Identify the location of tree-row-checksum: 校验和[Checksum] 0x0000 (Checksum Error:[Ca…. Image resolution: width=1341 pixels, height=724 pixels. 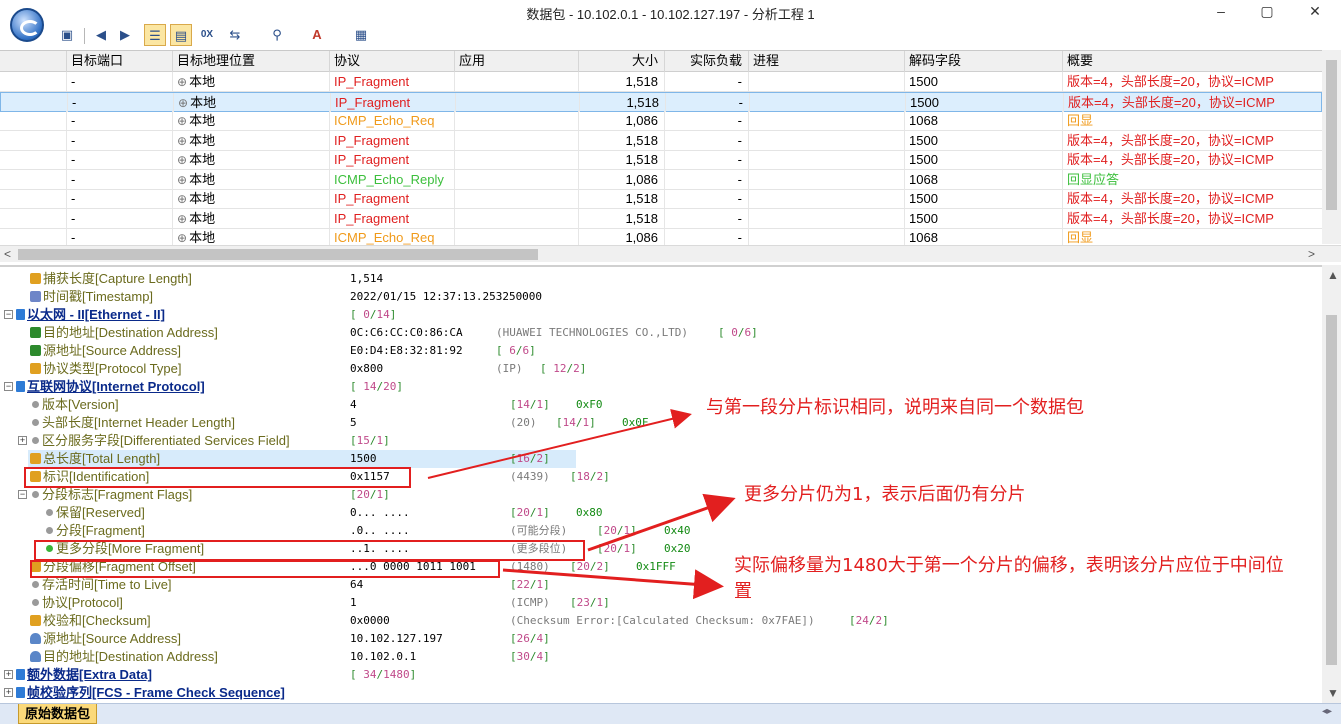
(661, 621).